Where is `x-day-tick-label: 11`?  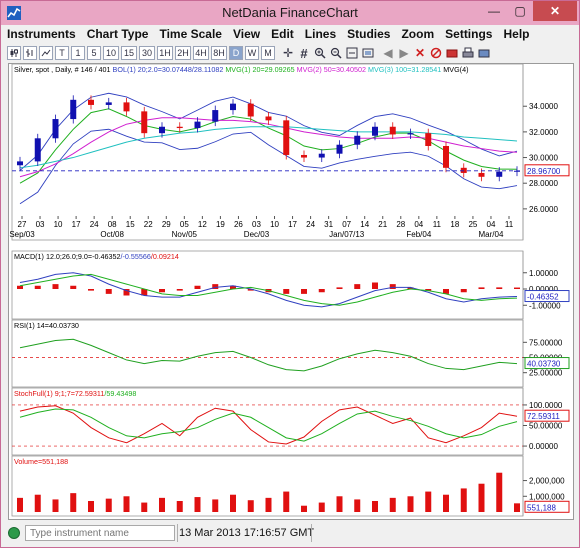
x-day-tick-label: 11 is located at coordinates (437, 224).